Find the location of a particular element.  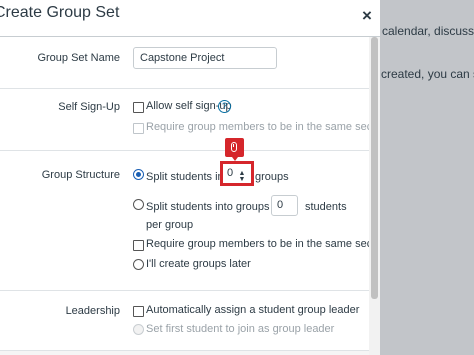

create-groups-later-label: I'll create groups later is located at coordinates (198, 264).